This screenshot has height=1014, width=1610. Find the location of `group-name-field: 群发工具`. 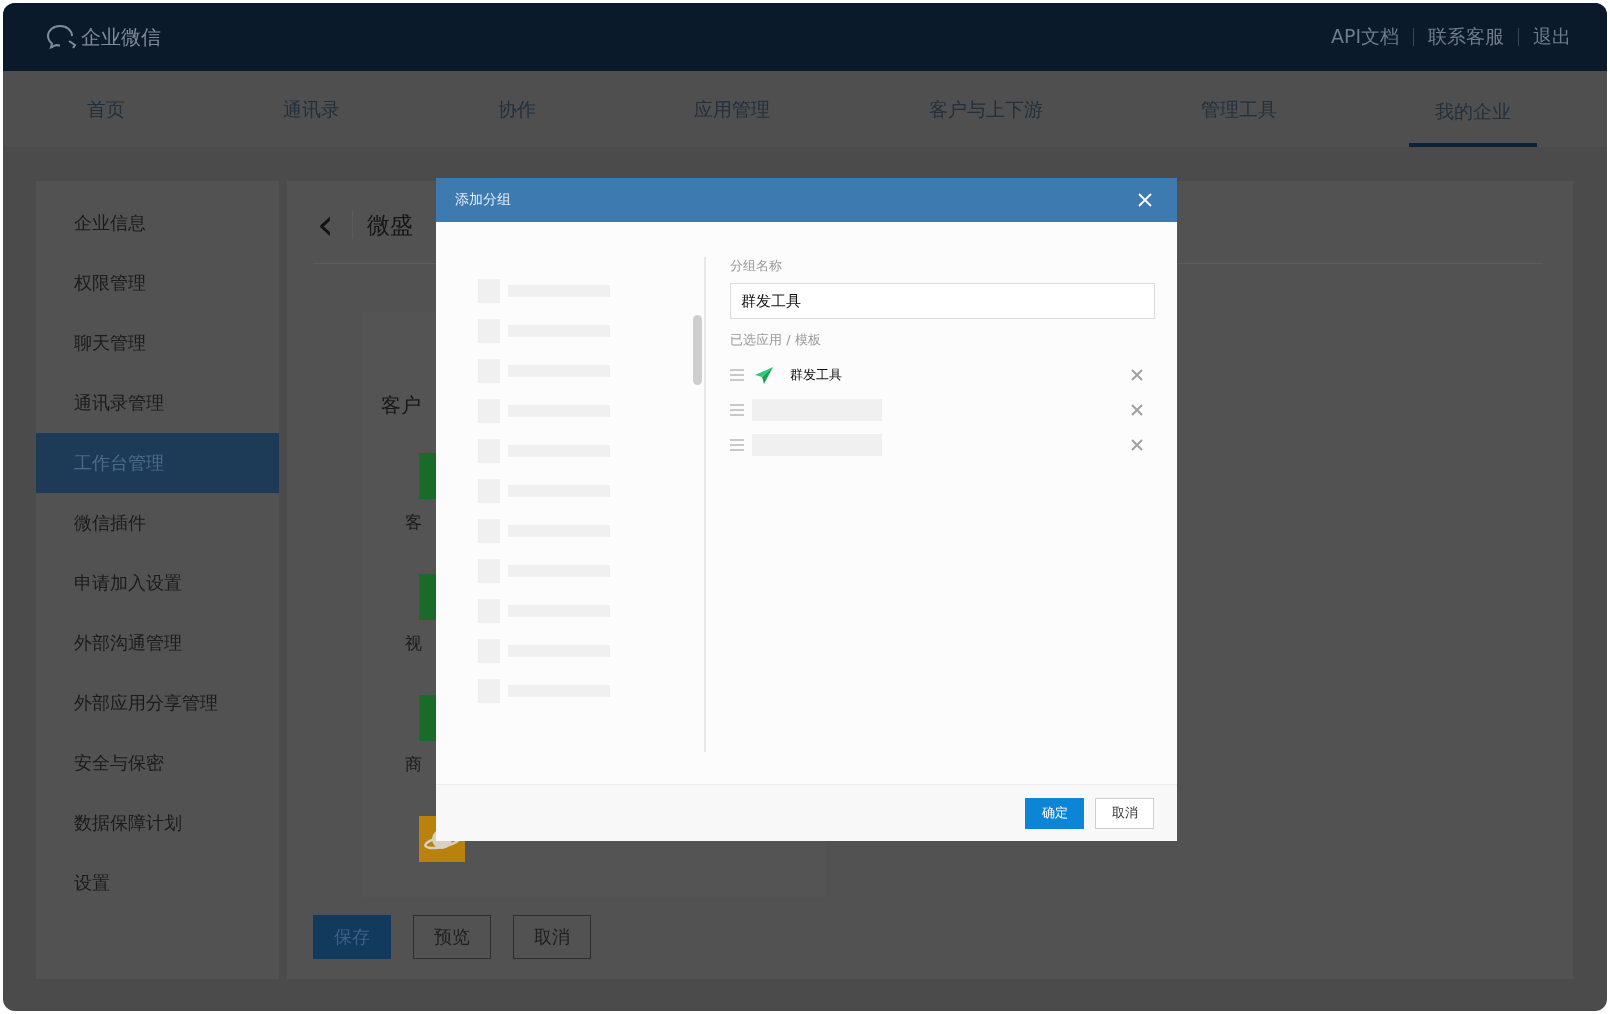

group-name-field: 群发工具 is located at coordinates (942, 301).